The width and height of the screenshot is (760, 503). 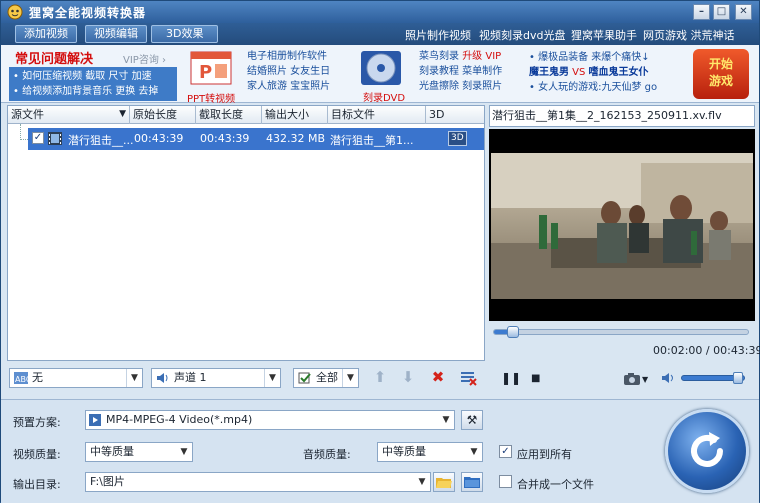 I want to click on game-ad-2-b: 嗜血鬼王女仆, so click(x=618, y=72).